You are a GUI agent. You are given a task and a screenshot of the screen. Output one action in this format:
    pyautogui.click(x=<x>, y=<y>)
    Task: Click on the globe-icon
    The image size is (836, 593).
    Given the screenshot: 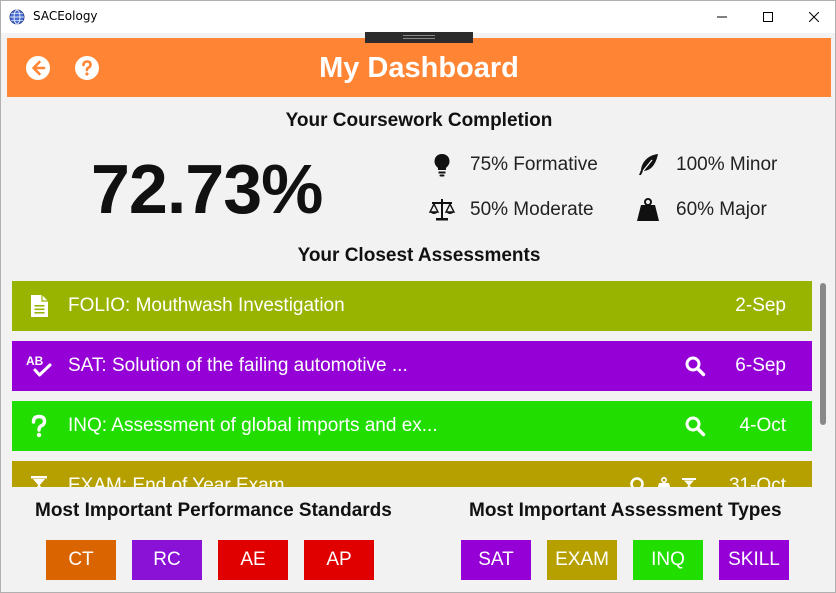 What is the action you would take?
    pyautogui.click(x=17, y=17)
    